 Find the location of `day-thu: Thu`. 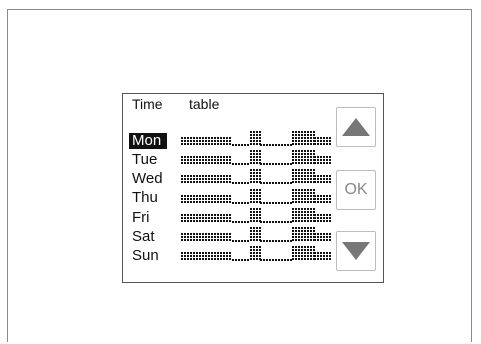

day-thu: Thu is located at coordinates (147, 197).